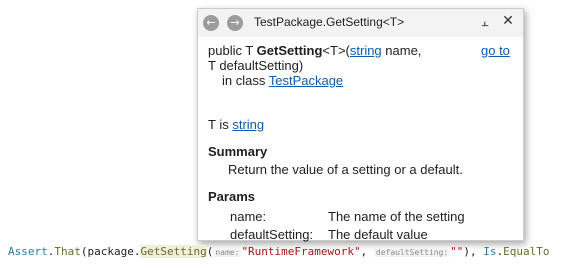 This screenshot has width=579, height=268. Describe the element at coordinates (412, 252) in the screenshot. I see `inlay-hint-defaultsetting: defaultSetting:` at that location.